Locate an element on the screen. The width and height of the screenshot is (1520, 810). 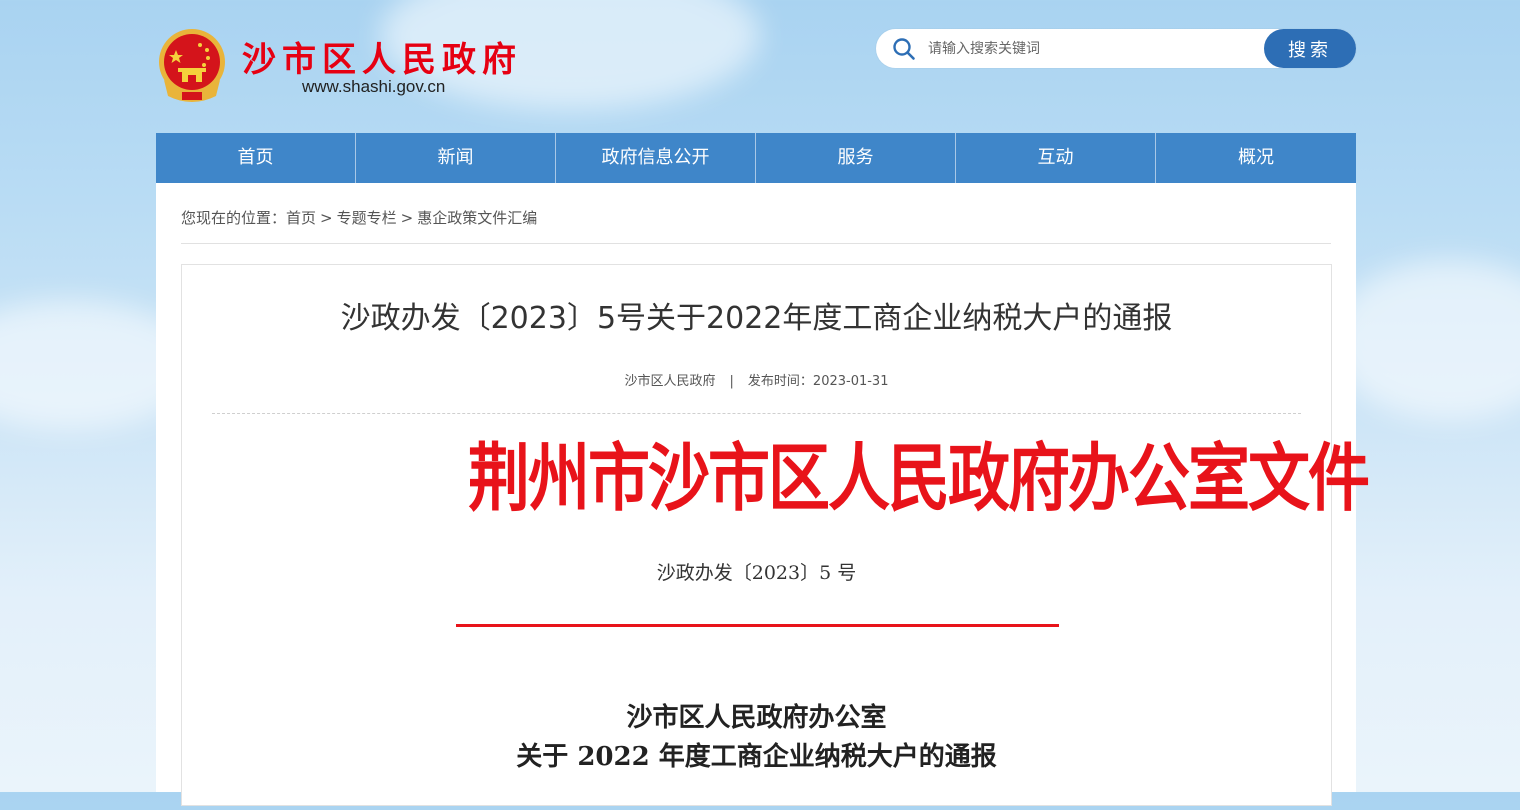
article-source: 沙市区人民政府 is located at coordinates (670, 381).